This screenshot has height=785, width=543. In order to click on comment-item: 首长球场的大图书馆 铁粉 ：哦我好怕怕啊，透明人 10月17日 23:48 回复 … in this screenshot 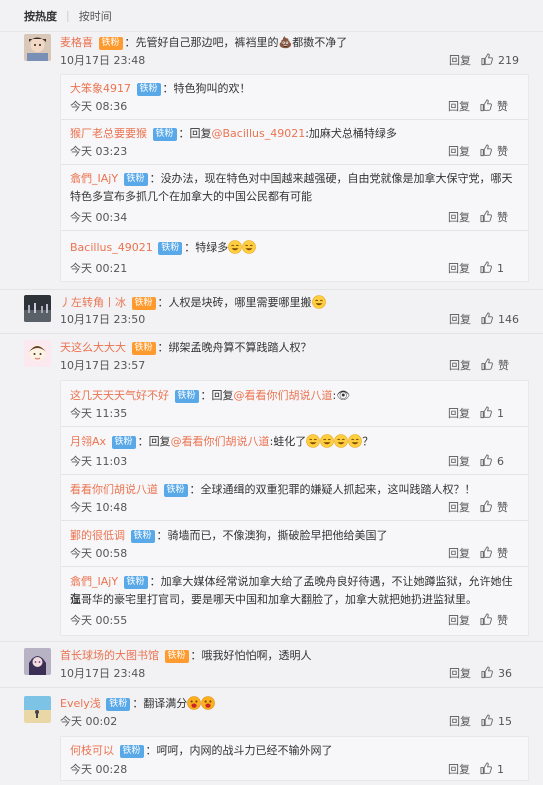, I will do `click(271, 665)`.